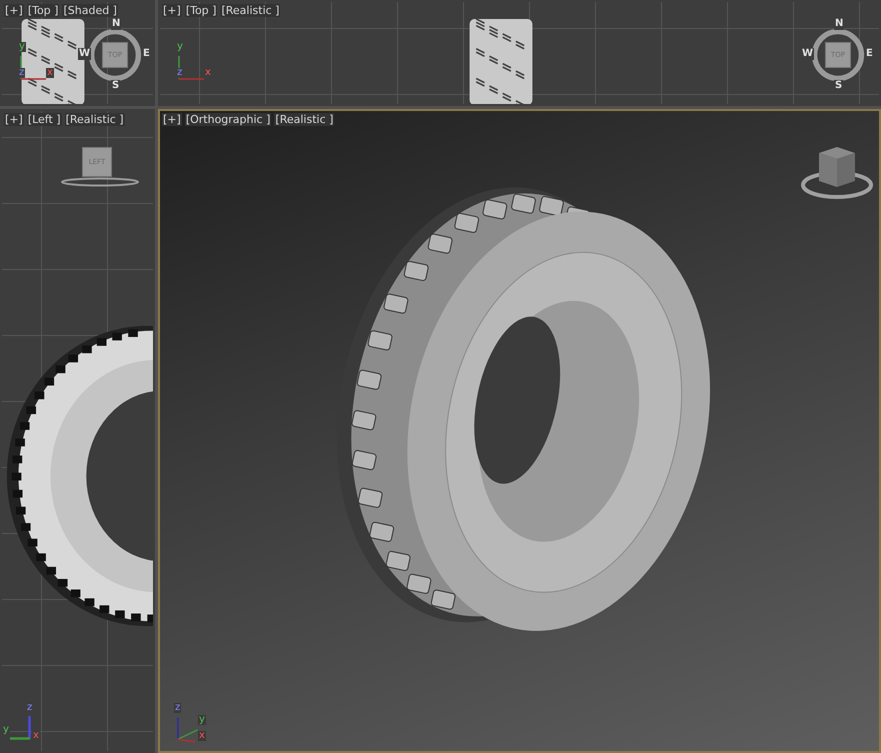 This screenshot has height=753, width=881. Describe the element at coordinates (44, 119) in the screenshot. I see `view-label: [Left ]` at that location.